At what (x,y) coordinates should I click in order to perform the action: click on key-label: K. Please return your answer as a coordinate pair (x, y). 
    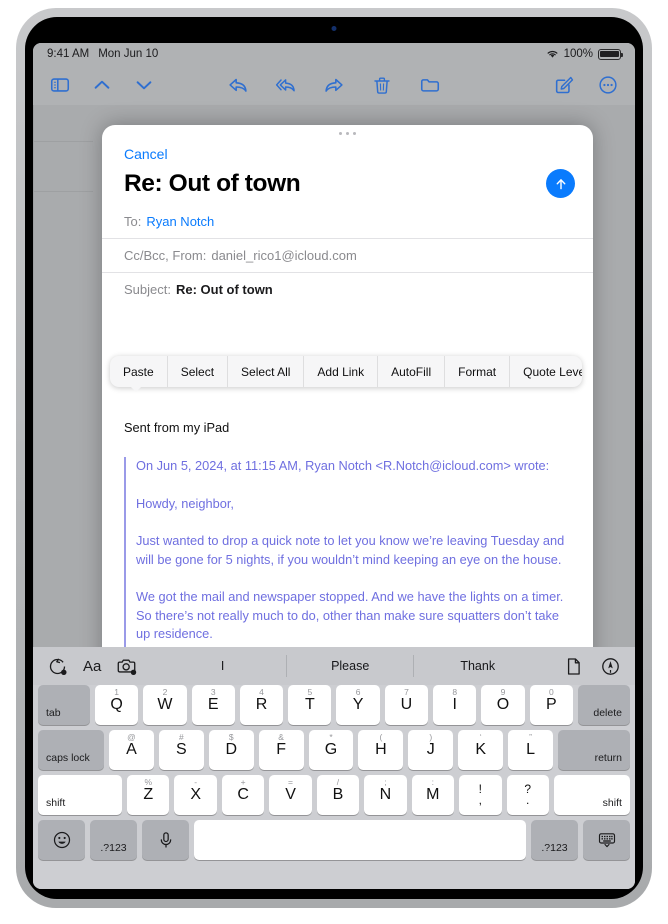
    Looking at the image, I should click on (481, 749).